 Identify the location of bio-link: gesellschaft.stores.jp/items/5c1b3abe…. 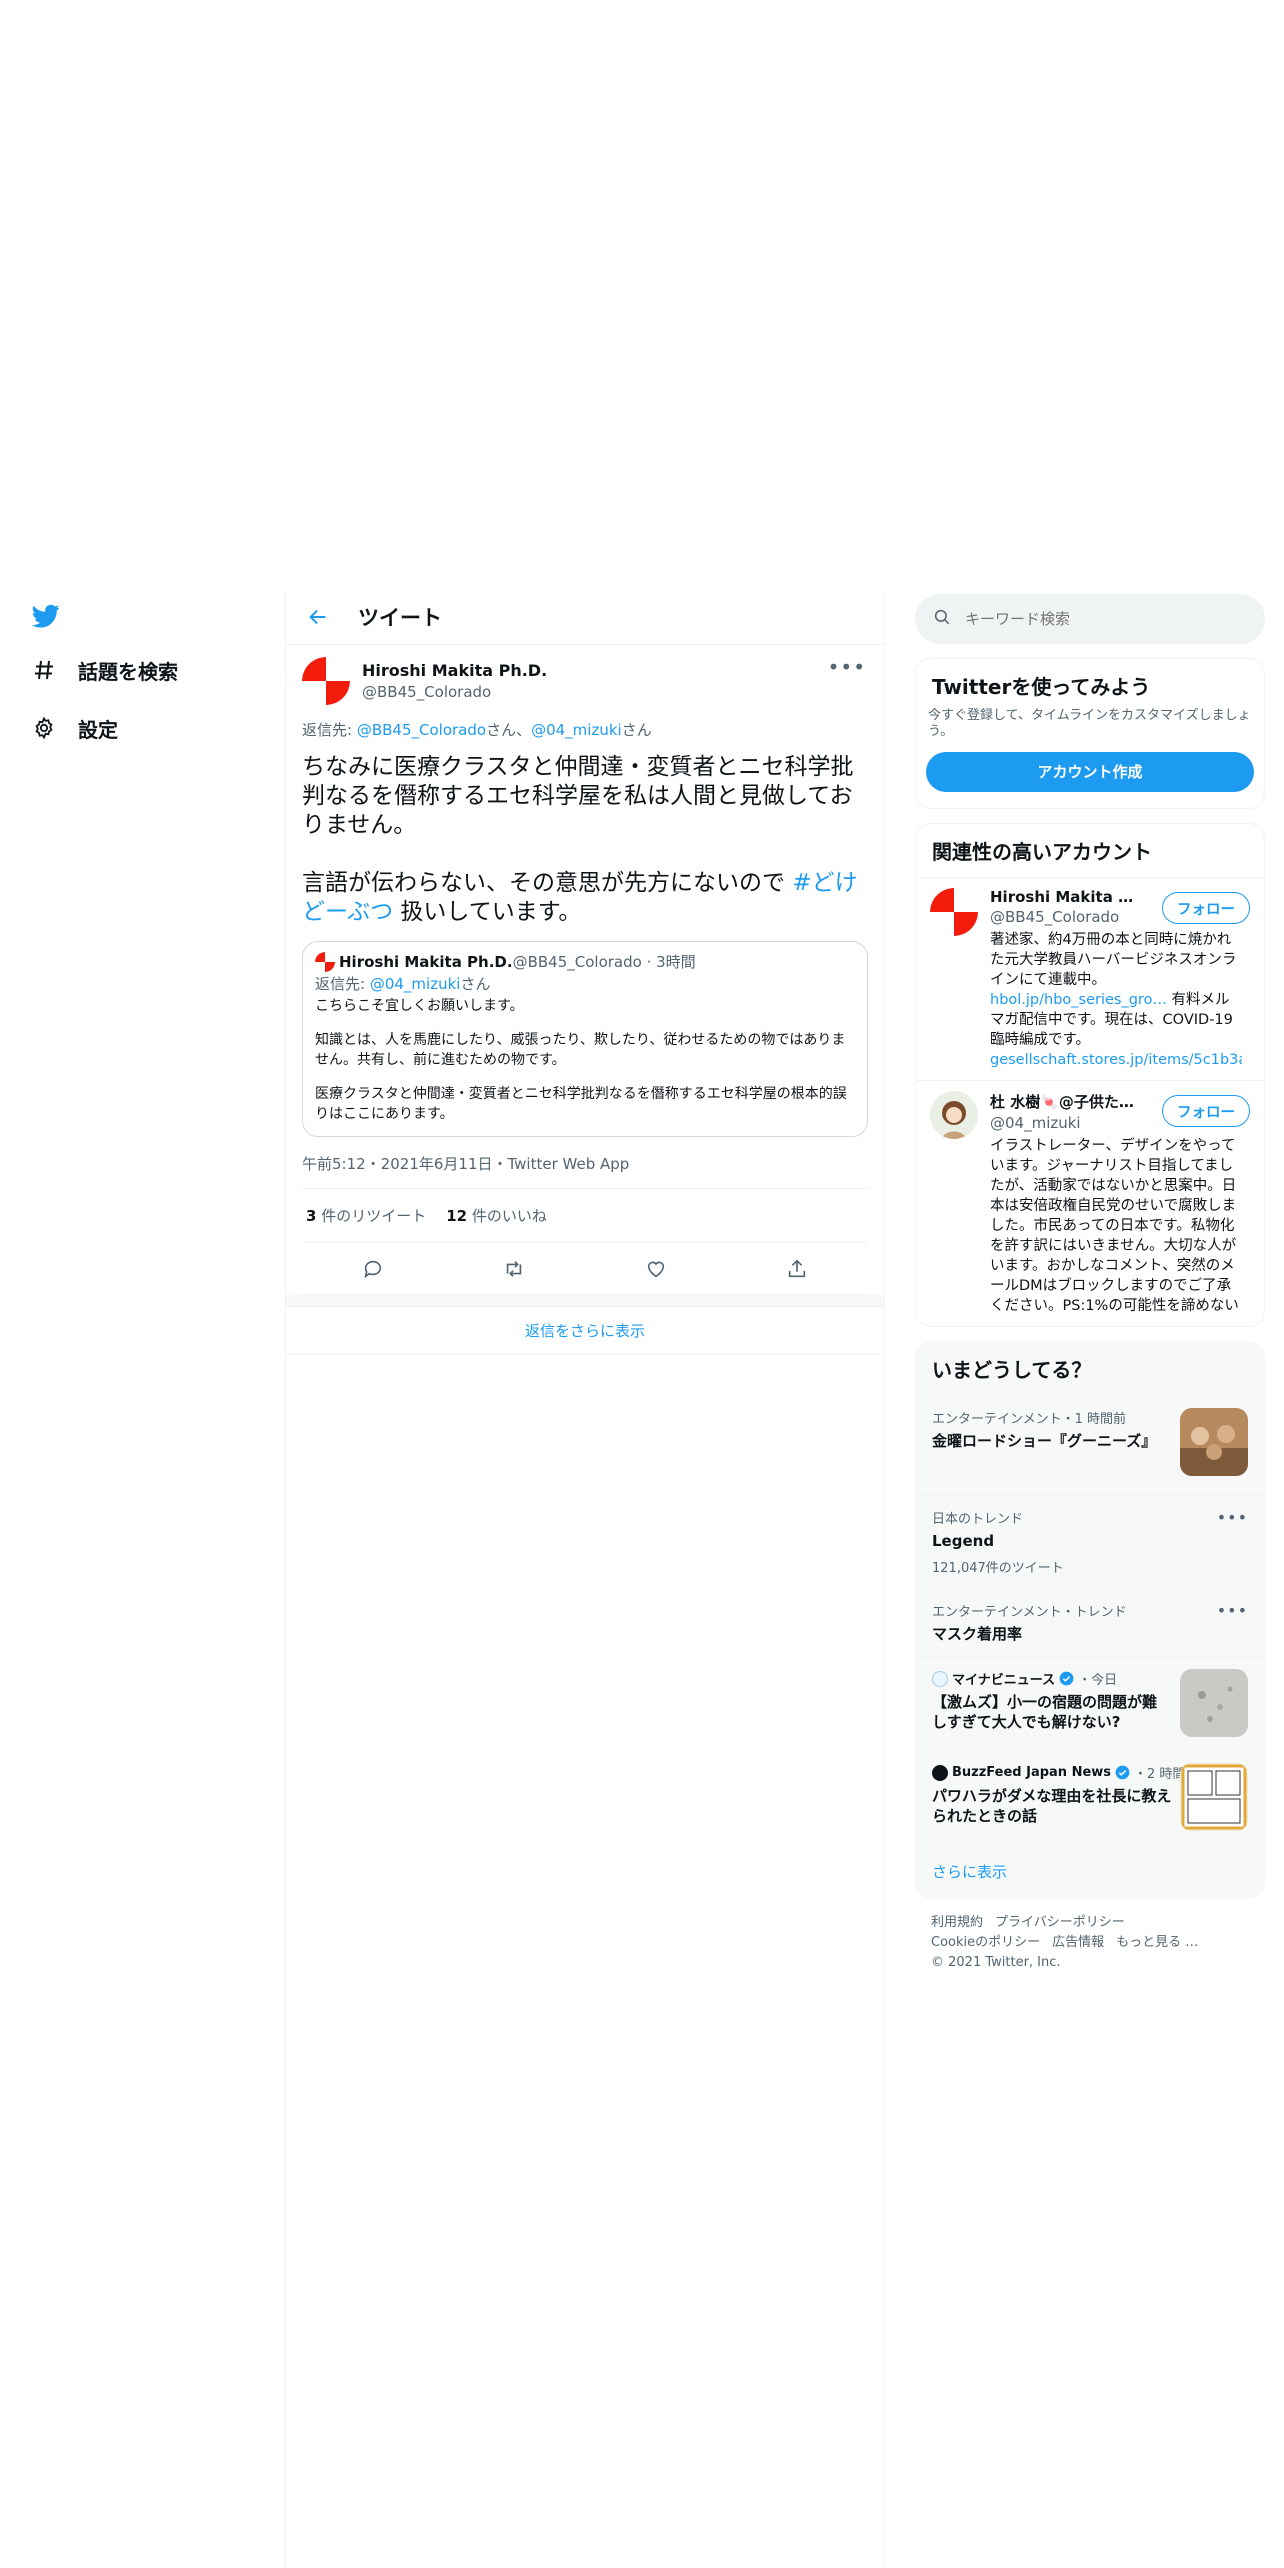
(1116, 1060).